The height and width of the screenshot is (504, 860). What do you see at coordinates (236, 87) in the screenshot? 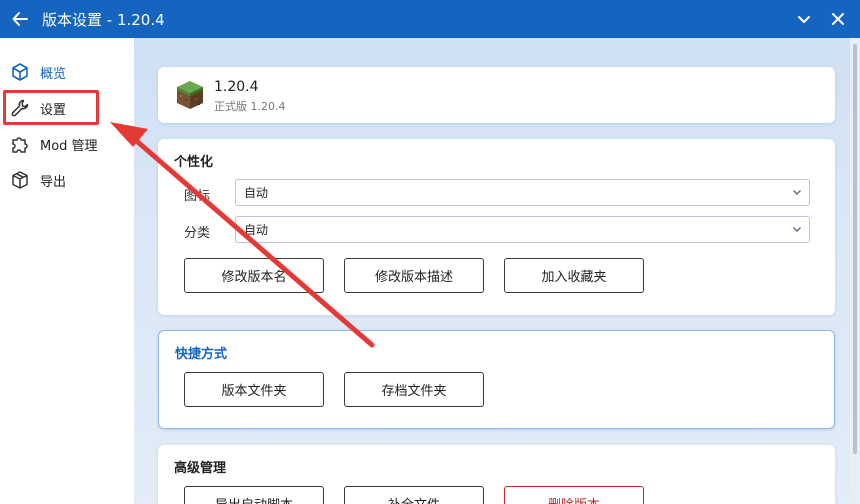
I see `version-name: 1.20.4` at bounding box center [236, 87].